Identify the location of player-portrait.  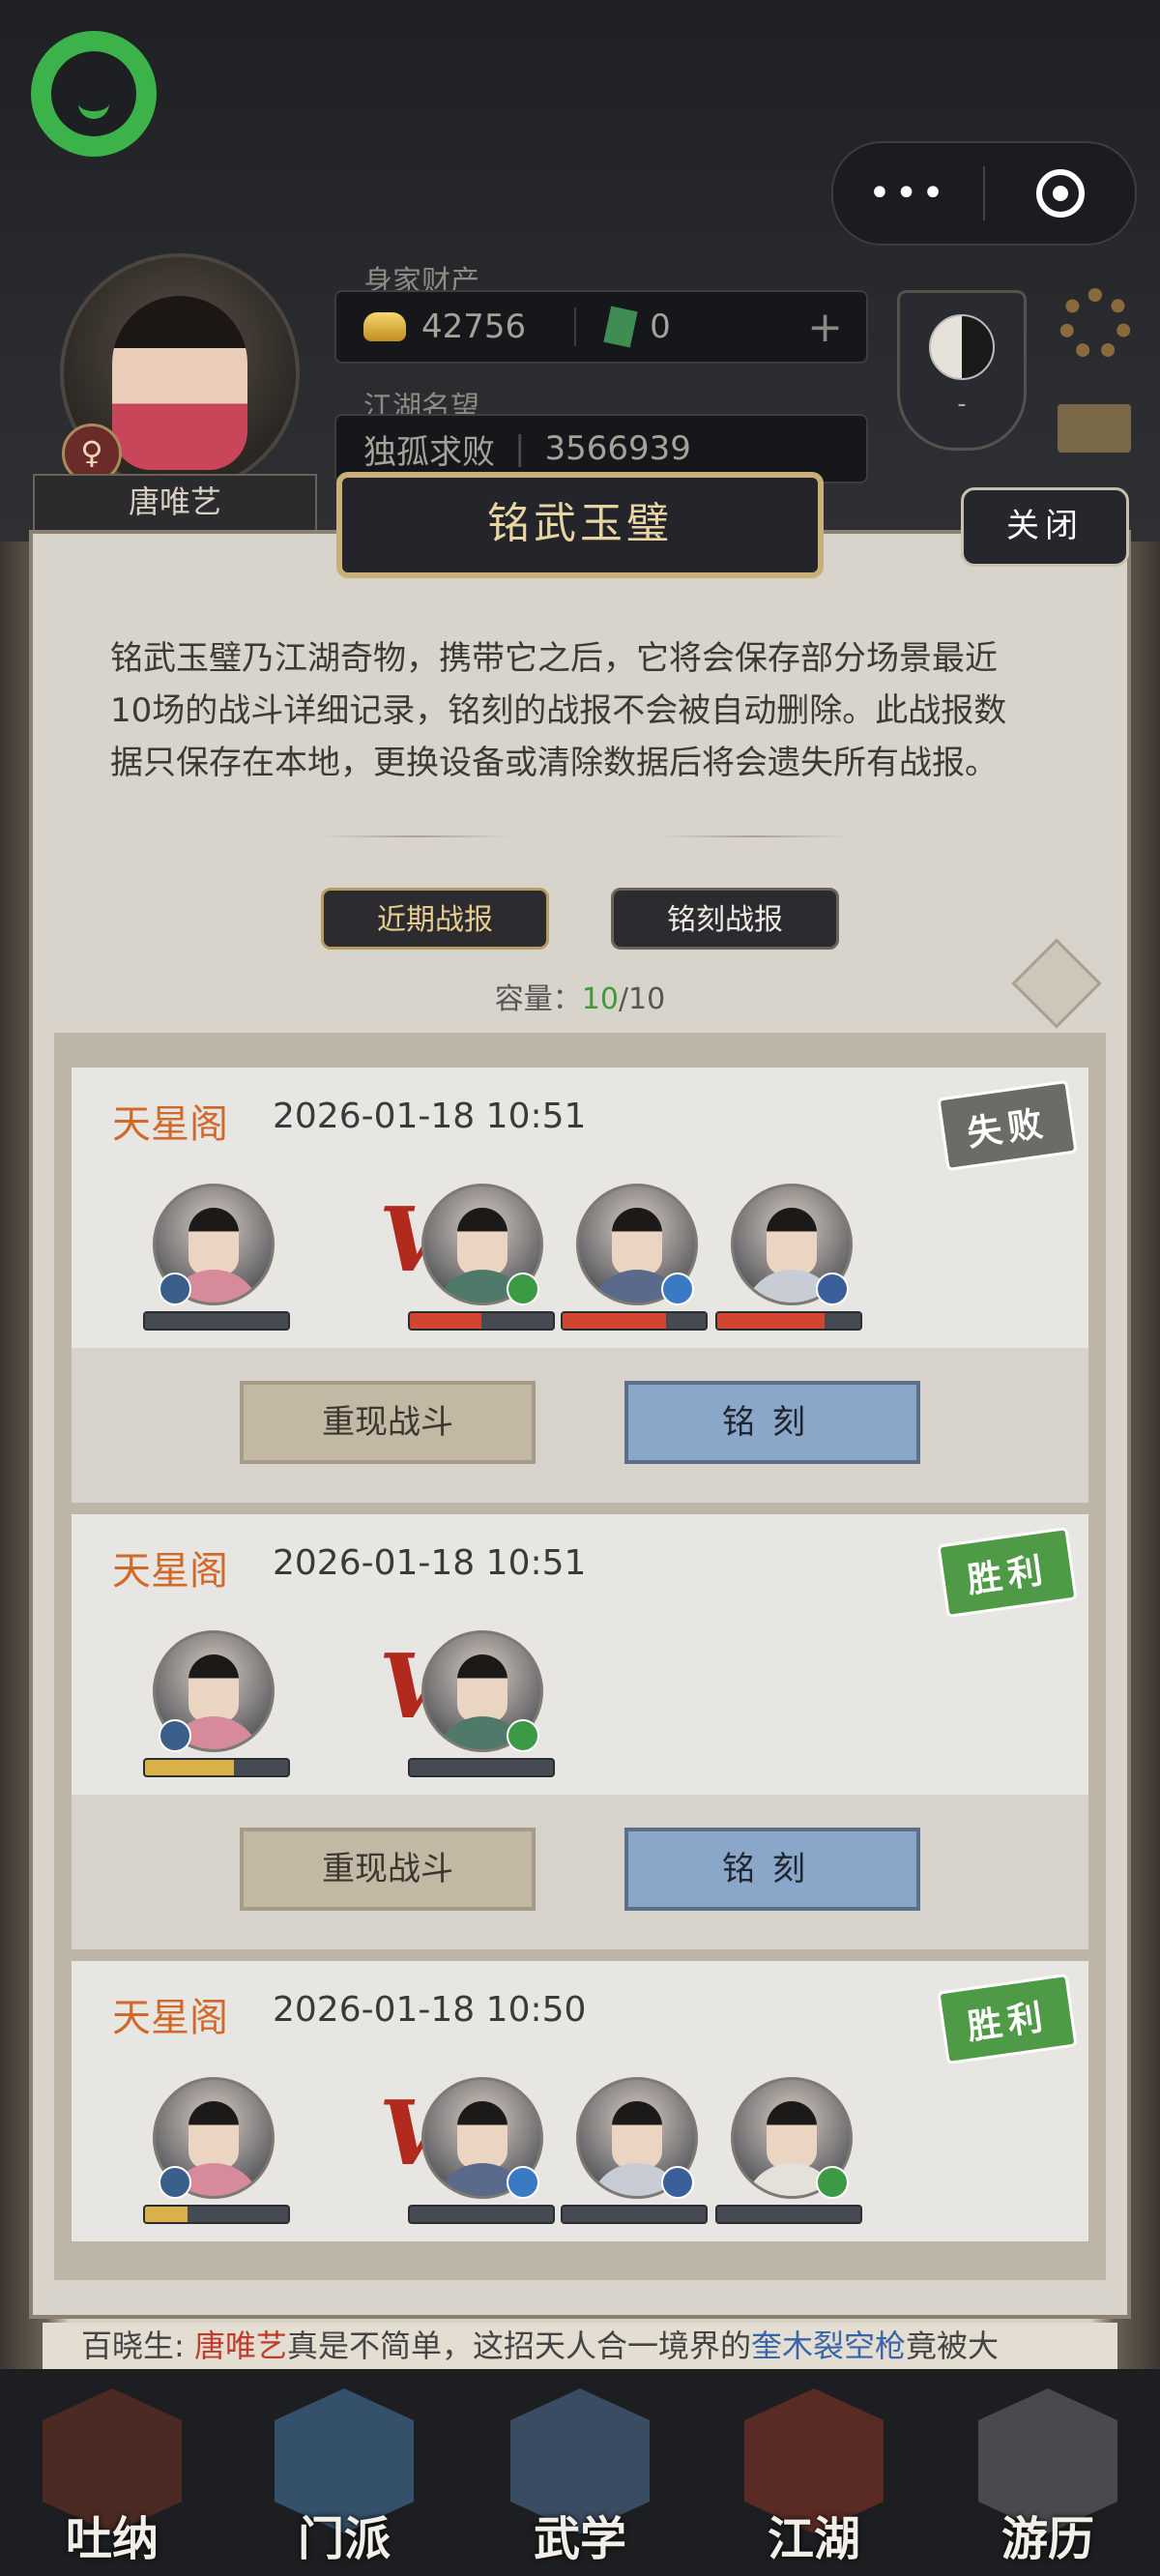
(180, 383).